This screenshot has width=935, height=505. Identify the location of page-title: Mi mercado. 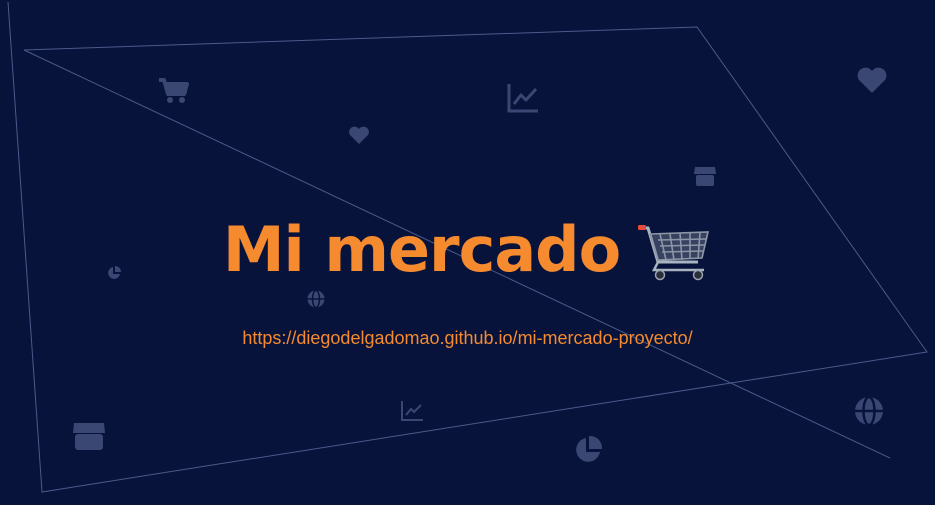
(421, 249).